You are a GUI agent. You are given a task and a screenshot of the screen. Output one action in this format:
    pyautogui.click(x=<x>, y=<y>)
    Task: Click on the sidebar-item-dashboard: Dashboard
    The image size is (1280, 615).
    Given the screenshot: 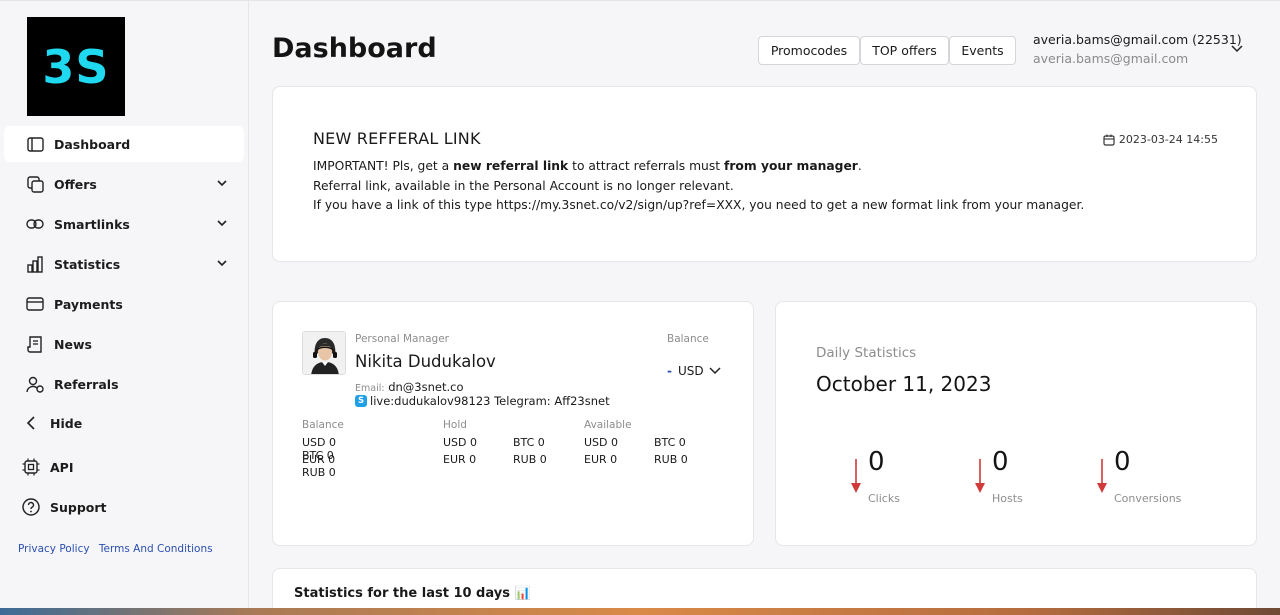 What is the action you would take?
    pyautogui.click(x=124, y=144)
    